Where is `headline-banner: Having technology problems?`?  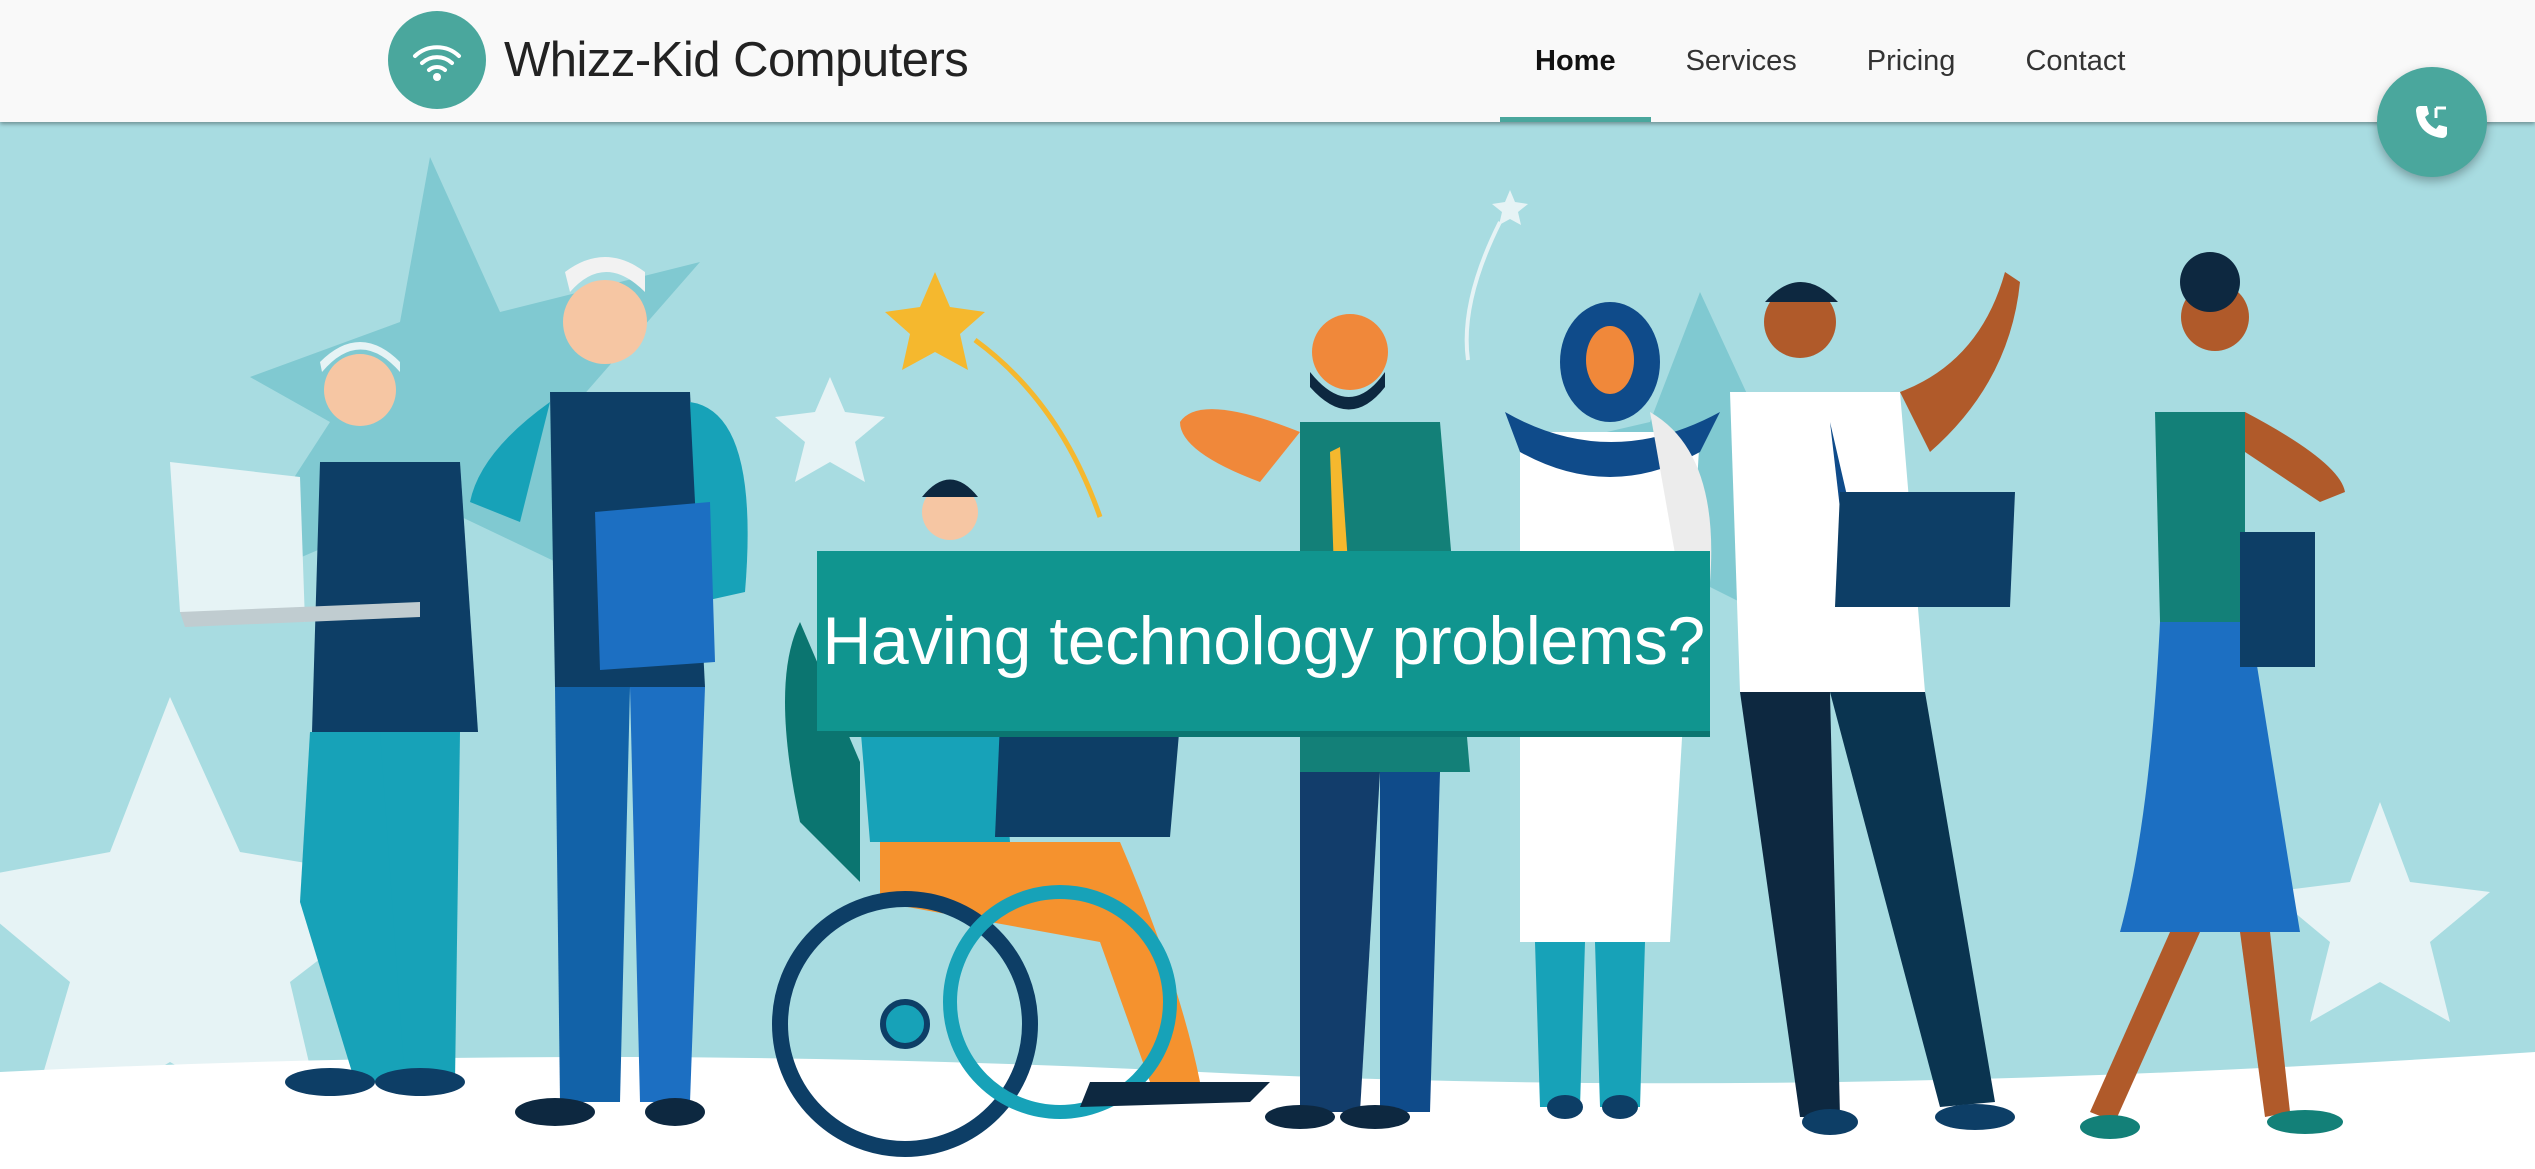
headline-banner: Having technology problems? is located at coordinates (1263, 641).